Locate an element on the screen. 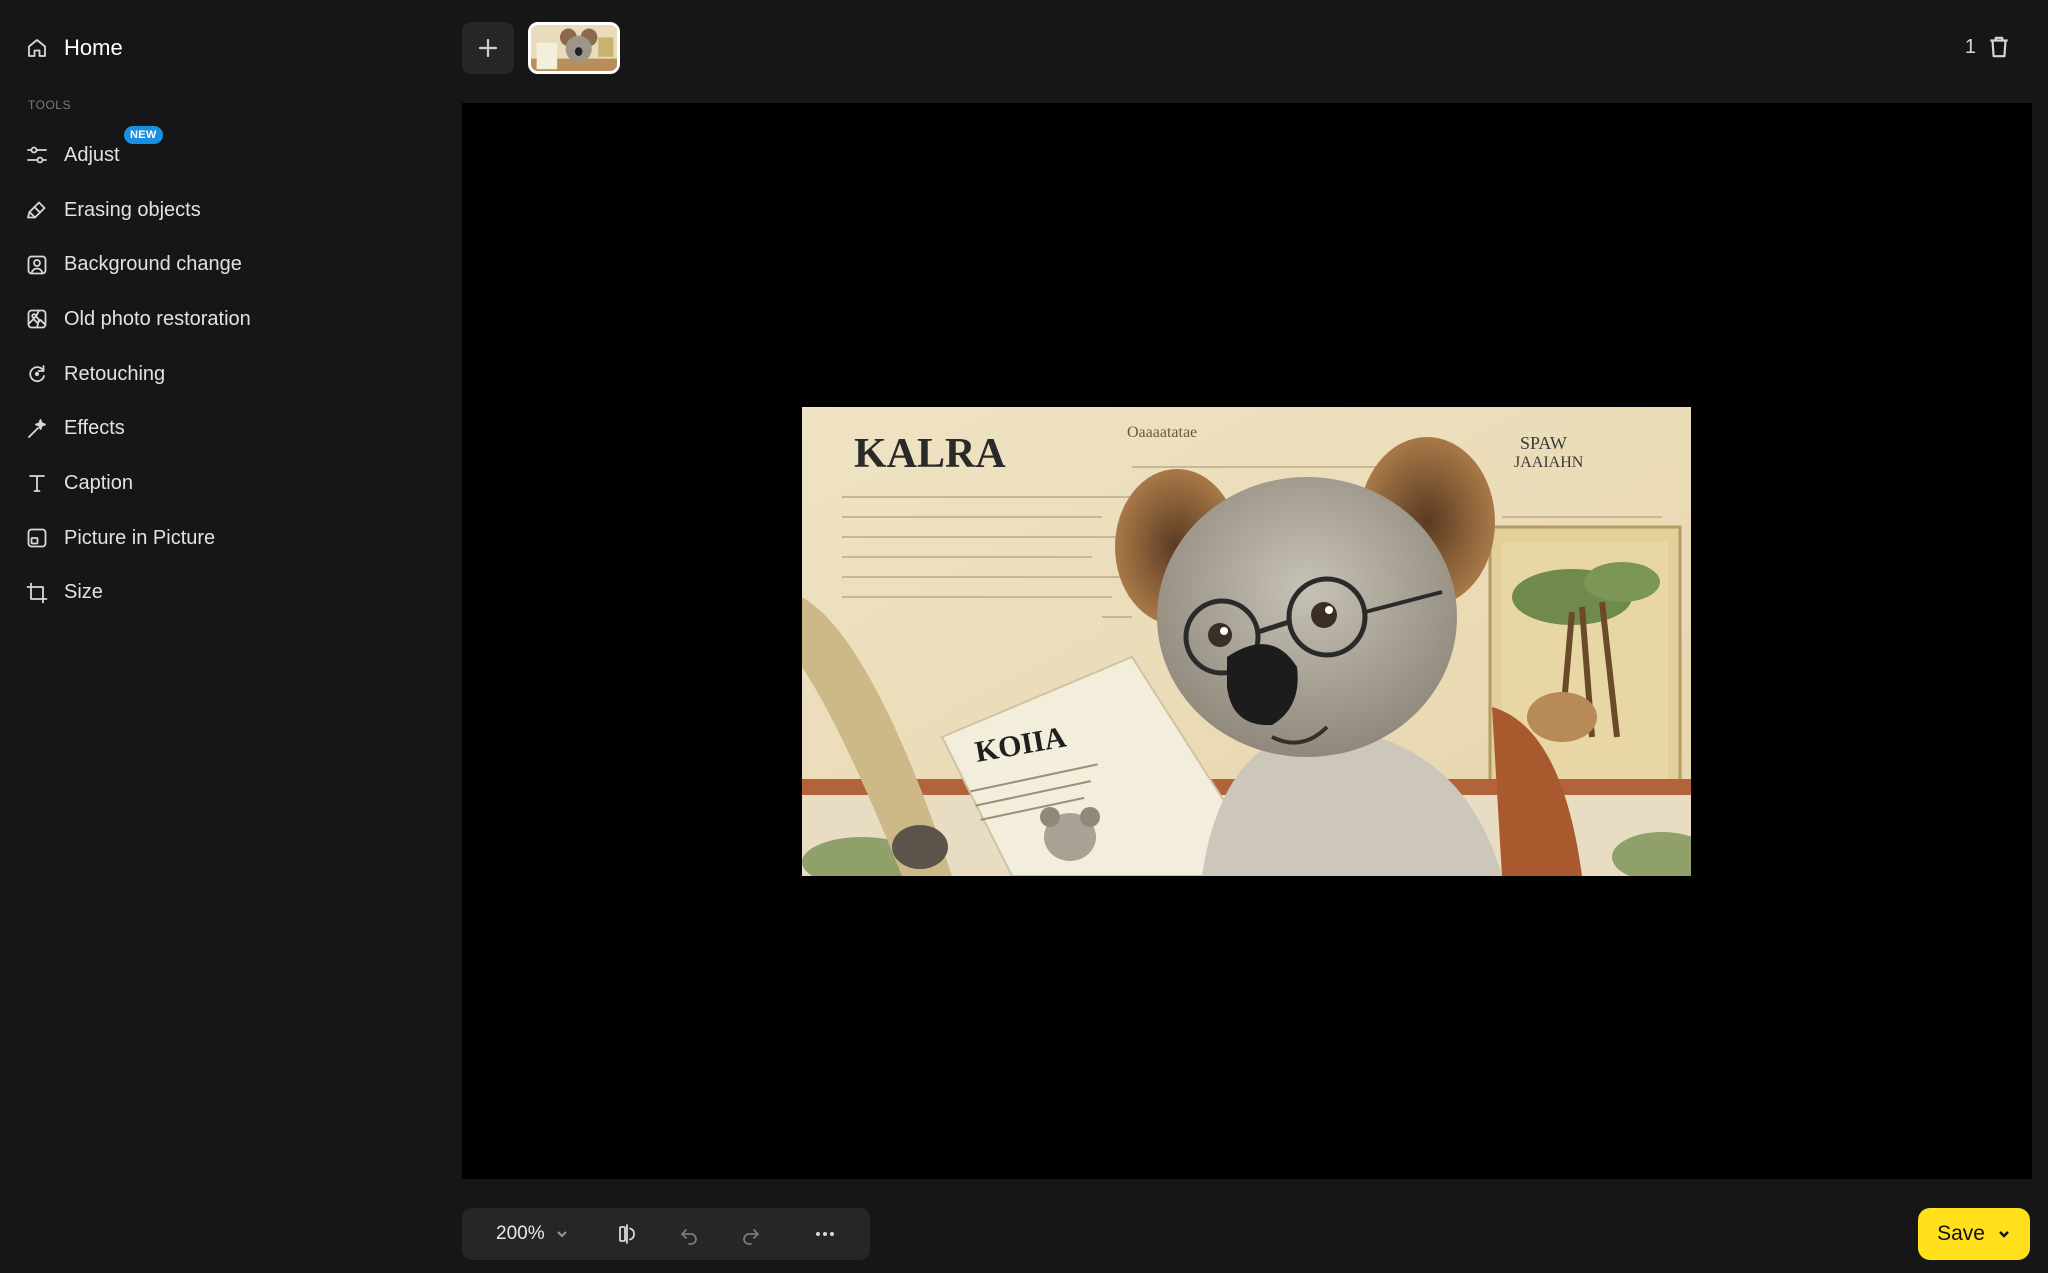 The width and height of the screenshot is (2048, 1273). retouch-icon is located at coordinates (37, 374).